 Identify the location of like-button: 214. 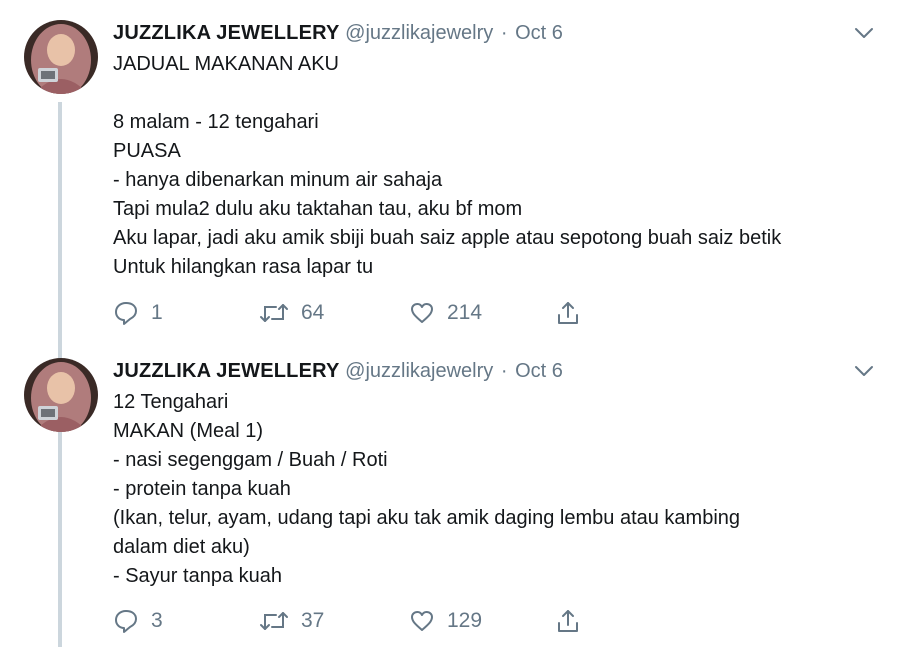
(445, 313).